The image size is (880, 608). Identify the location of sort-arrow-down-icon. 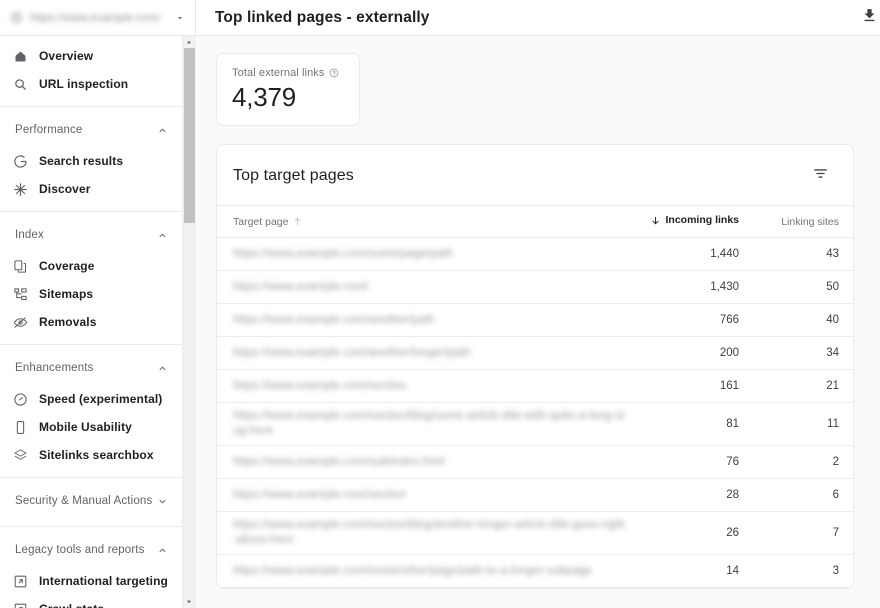
(655, 220).